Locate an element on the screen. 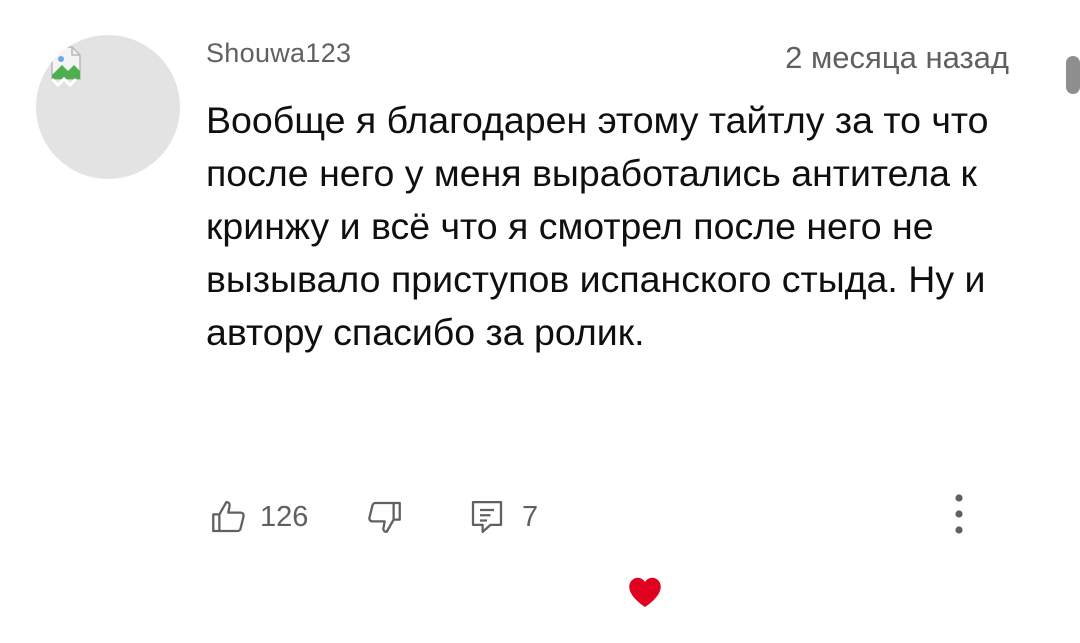 The image size is (1080, 643). more-options-button is located at coordinates (959, 516).